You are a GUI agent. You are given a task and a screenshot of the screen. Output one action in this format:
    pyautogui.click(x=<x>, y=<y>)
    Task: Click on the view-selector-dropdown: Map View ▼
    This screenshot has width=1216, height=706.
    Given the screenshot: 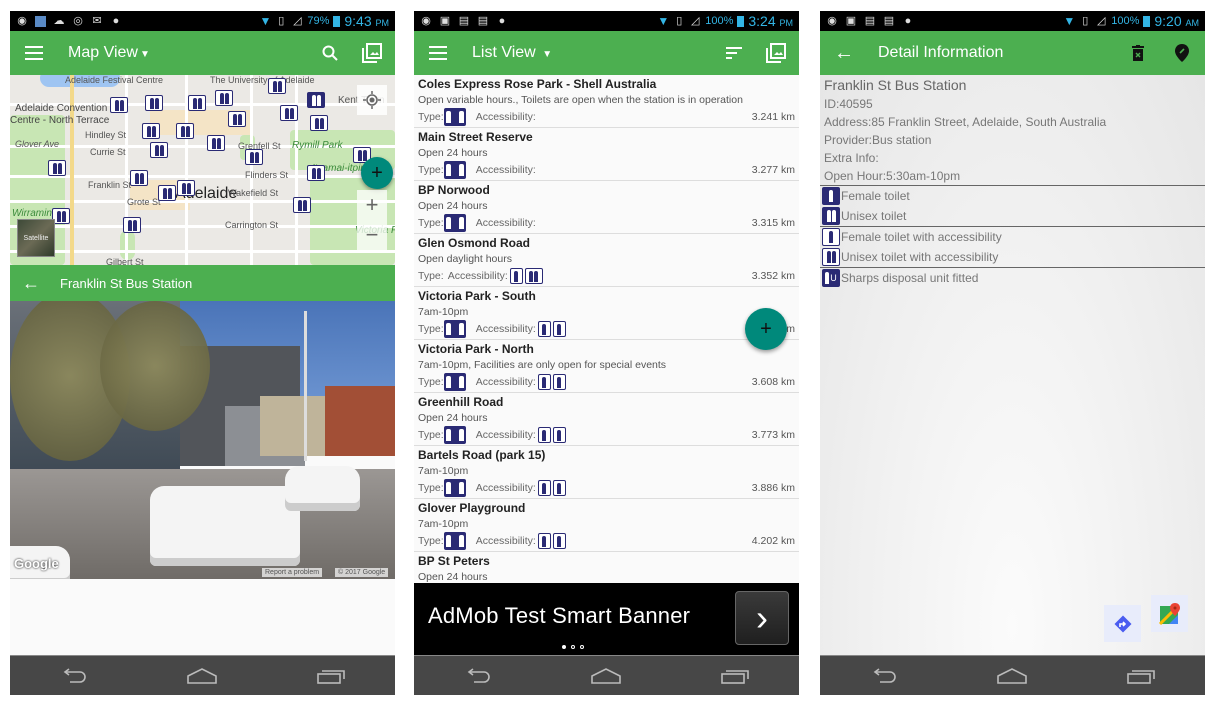 What is the action you would take?
    pyautogui.click(x=109, y=53)
    